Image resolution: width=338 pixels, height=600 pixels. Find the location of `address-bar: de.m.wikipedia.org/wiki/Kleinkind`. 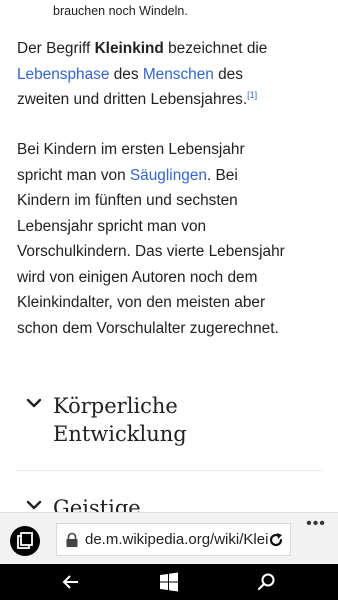

address-bar: de.m.wikipedia.org/wiki/Kleinkind is located at coordinates (173, 539).